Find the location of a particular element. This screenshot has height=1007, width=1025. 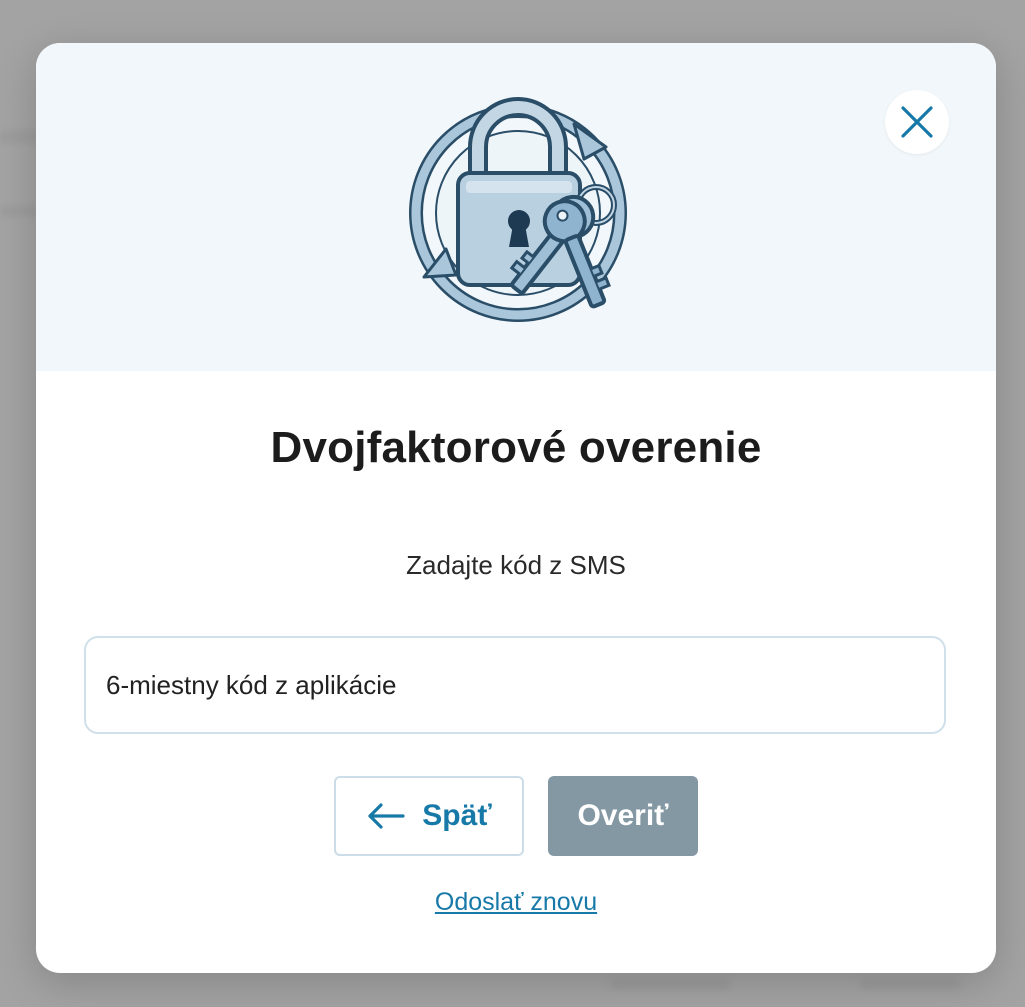

padlock-with-keys-icon is located at coordinates (518, 209).